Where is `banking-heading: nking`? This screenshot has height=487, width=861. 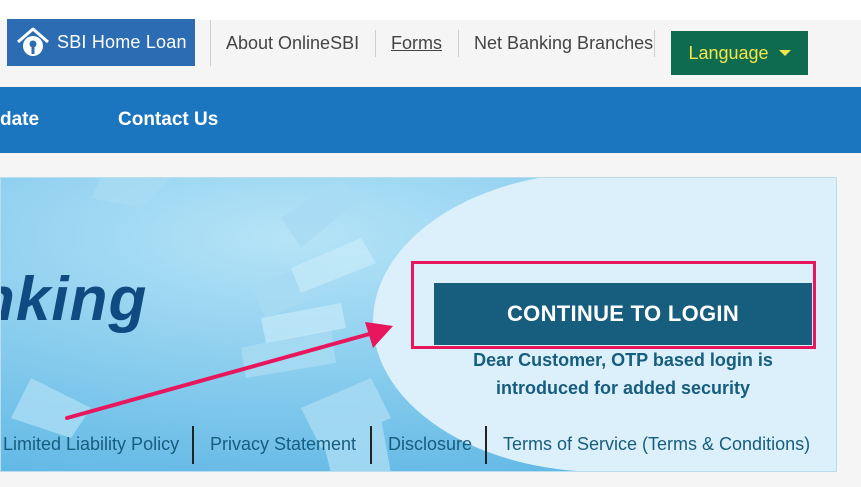 banking-heading: nking is located at coordinates (74, 299).